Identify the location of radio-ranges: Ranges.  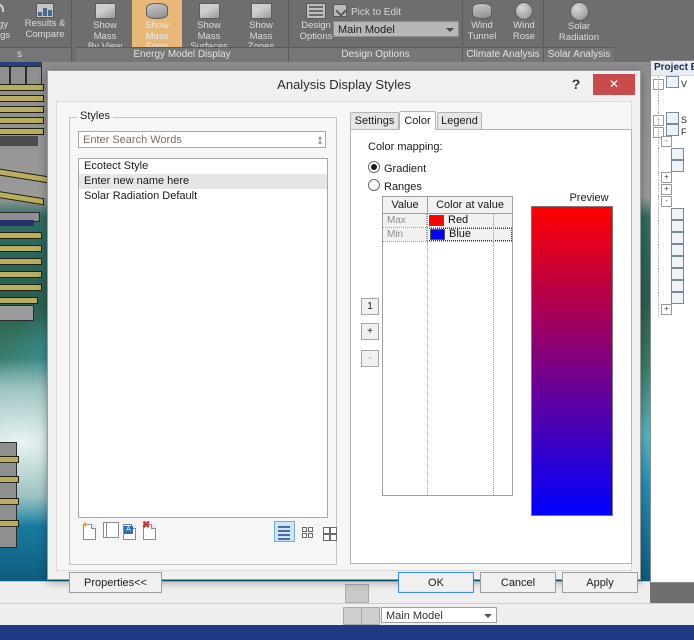
(395, 186).